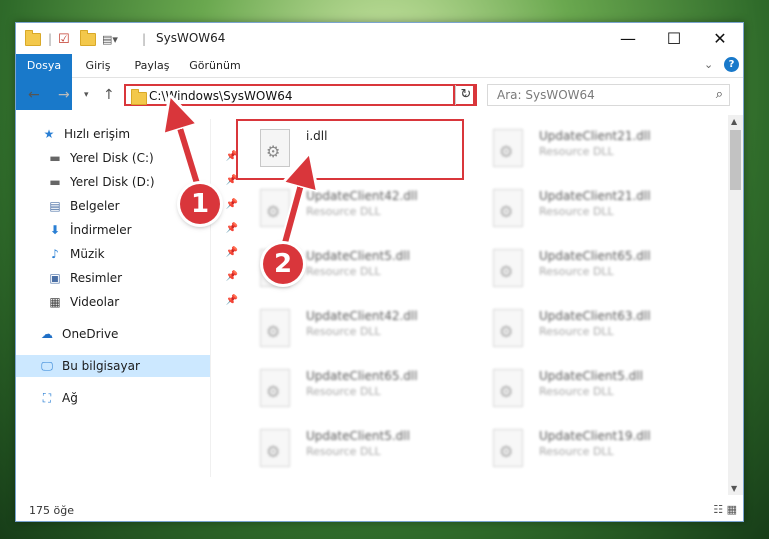  What do you see at coordinates (200, 204) in the screenshot?
I see `step-1-badge: 1` at bounding box center [200, 204].